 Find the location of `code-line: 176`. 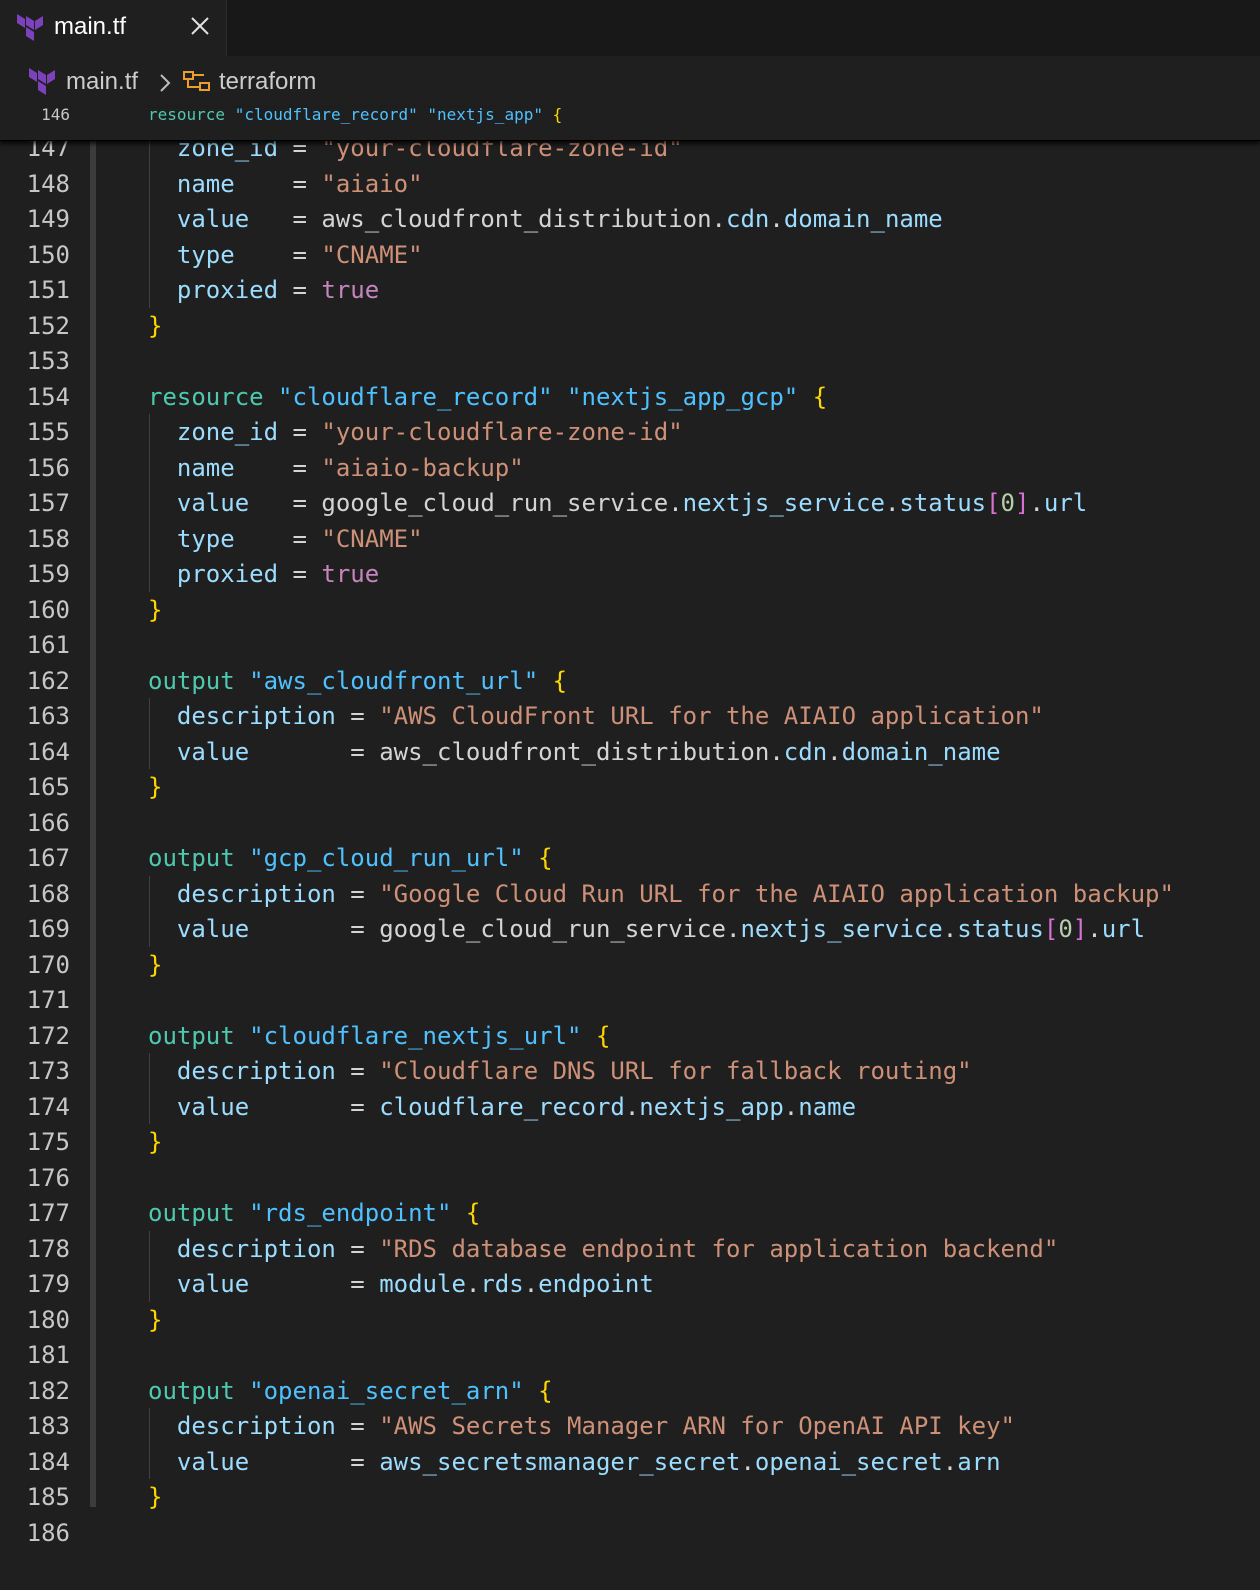

code-line: 176 is located at coordinates (630, 1178).